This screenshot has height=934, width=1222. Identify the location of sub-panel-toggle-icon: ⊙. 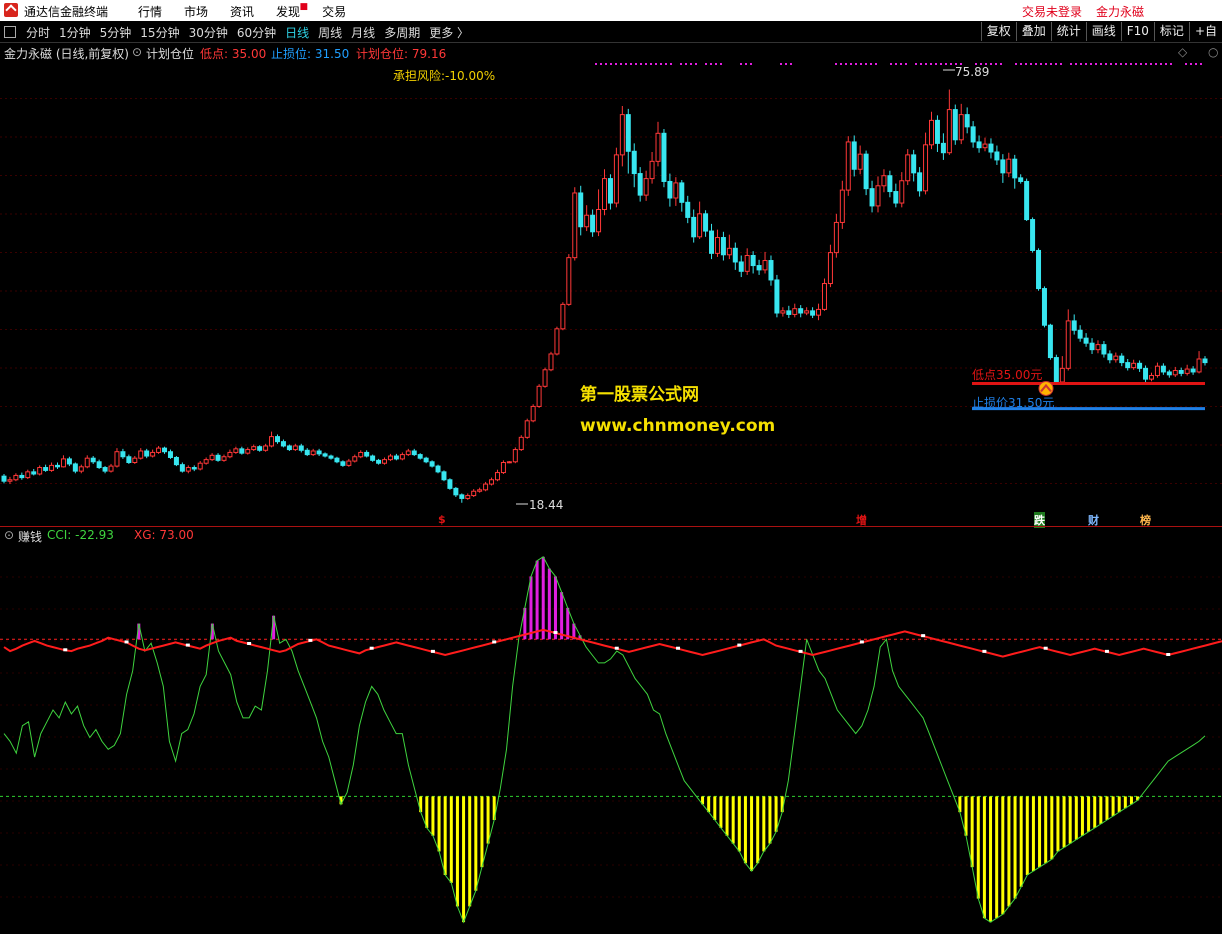
(9, 535).